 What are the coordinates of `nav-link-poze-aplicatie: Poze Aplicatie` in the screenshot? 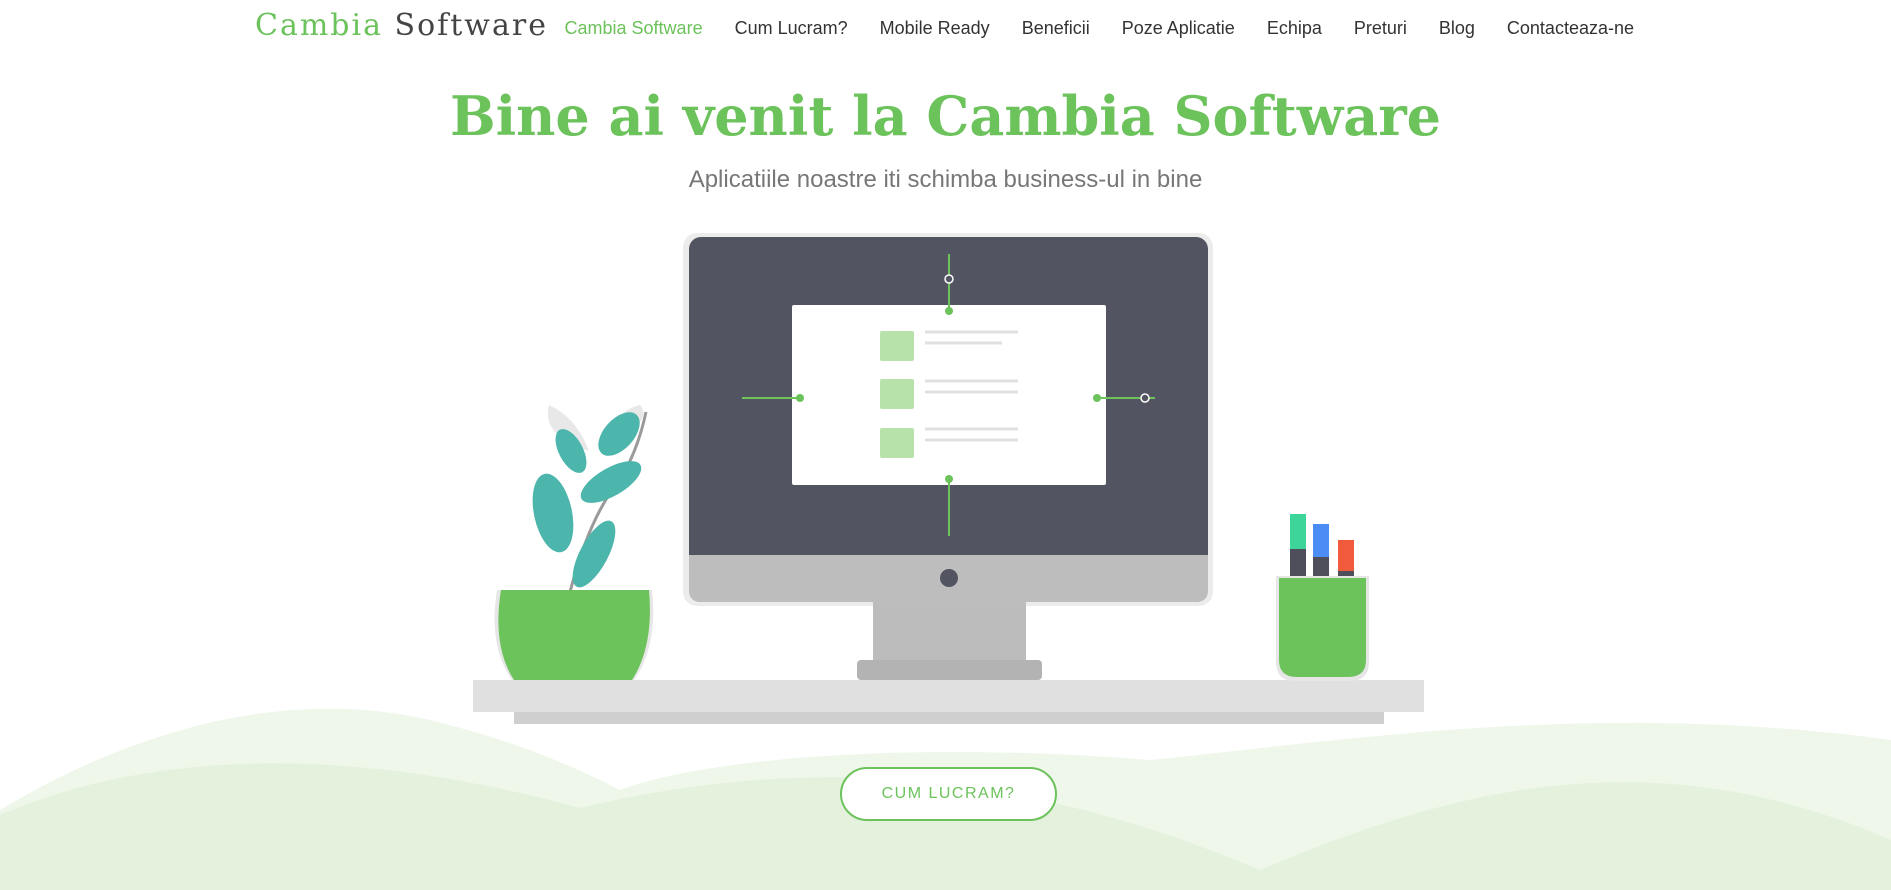 It's located at (1178, 28).